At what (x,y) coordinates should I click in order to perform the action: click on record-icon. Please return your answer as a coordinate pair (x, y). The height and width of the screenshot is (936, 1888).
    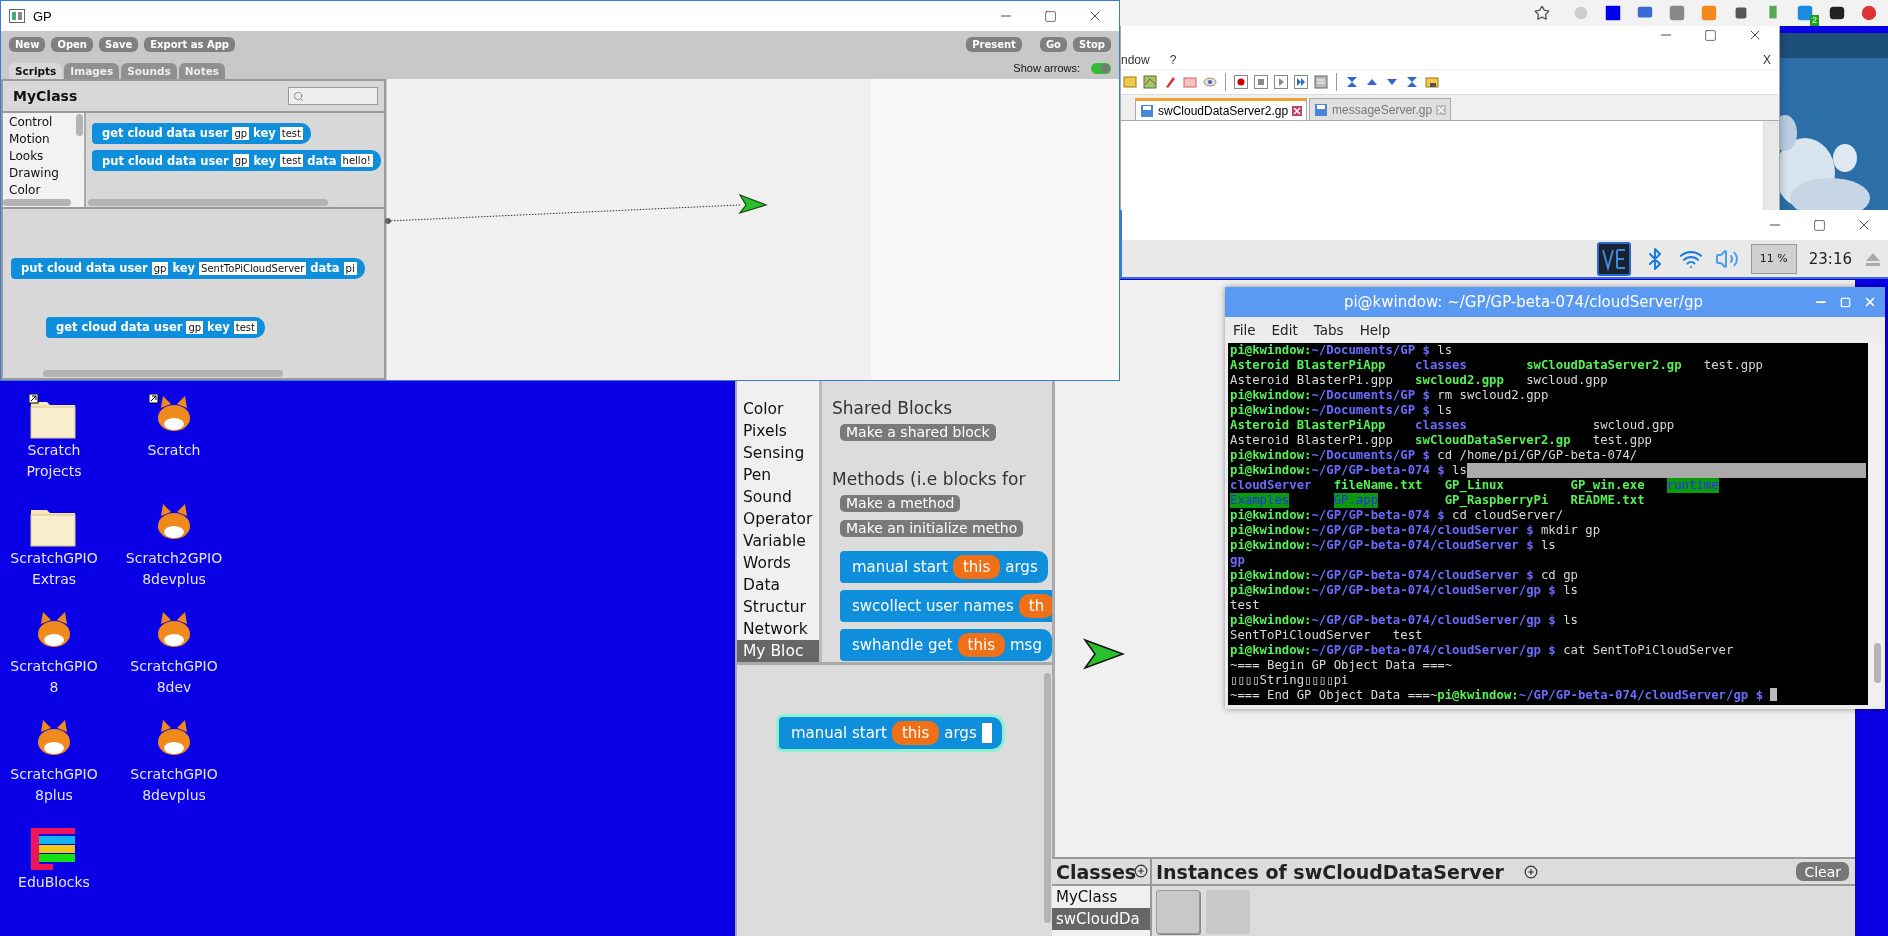
    Looking at the image, I should click on (1241, 82).